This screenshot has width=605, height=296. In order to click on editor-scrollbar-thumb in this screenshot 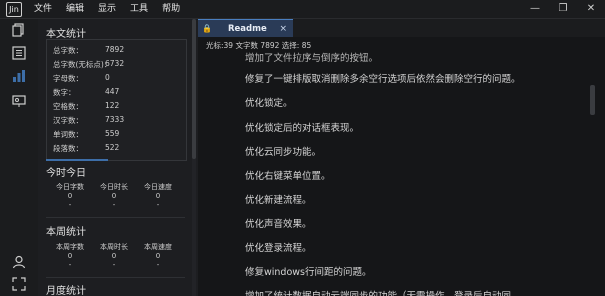, I will do `click(592, 100)`.